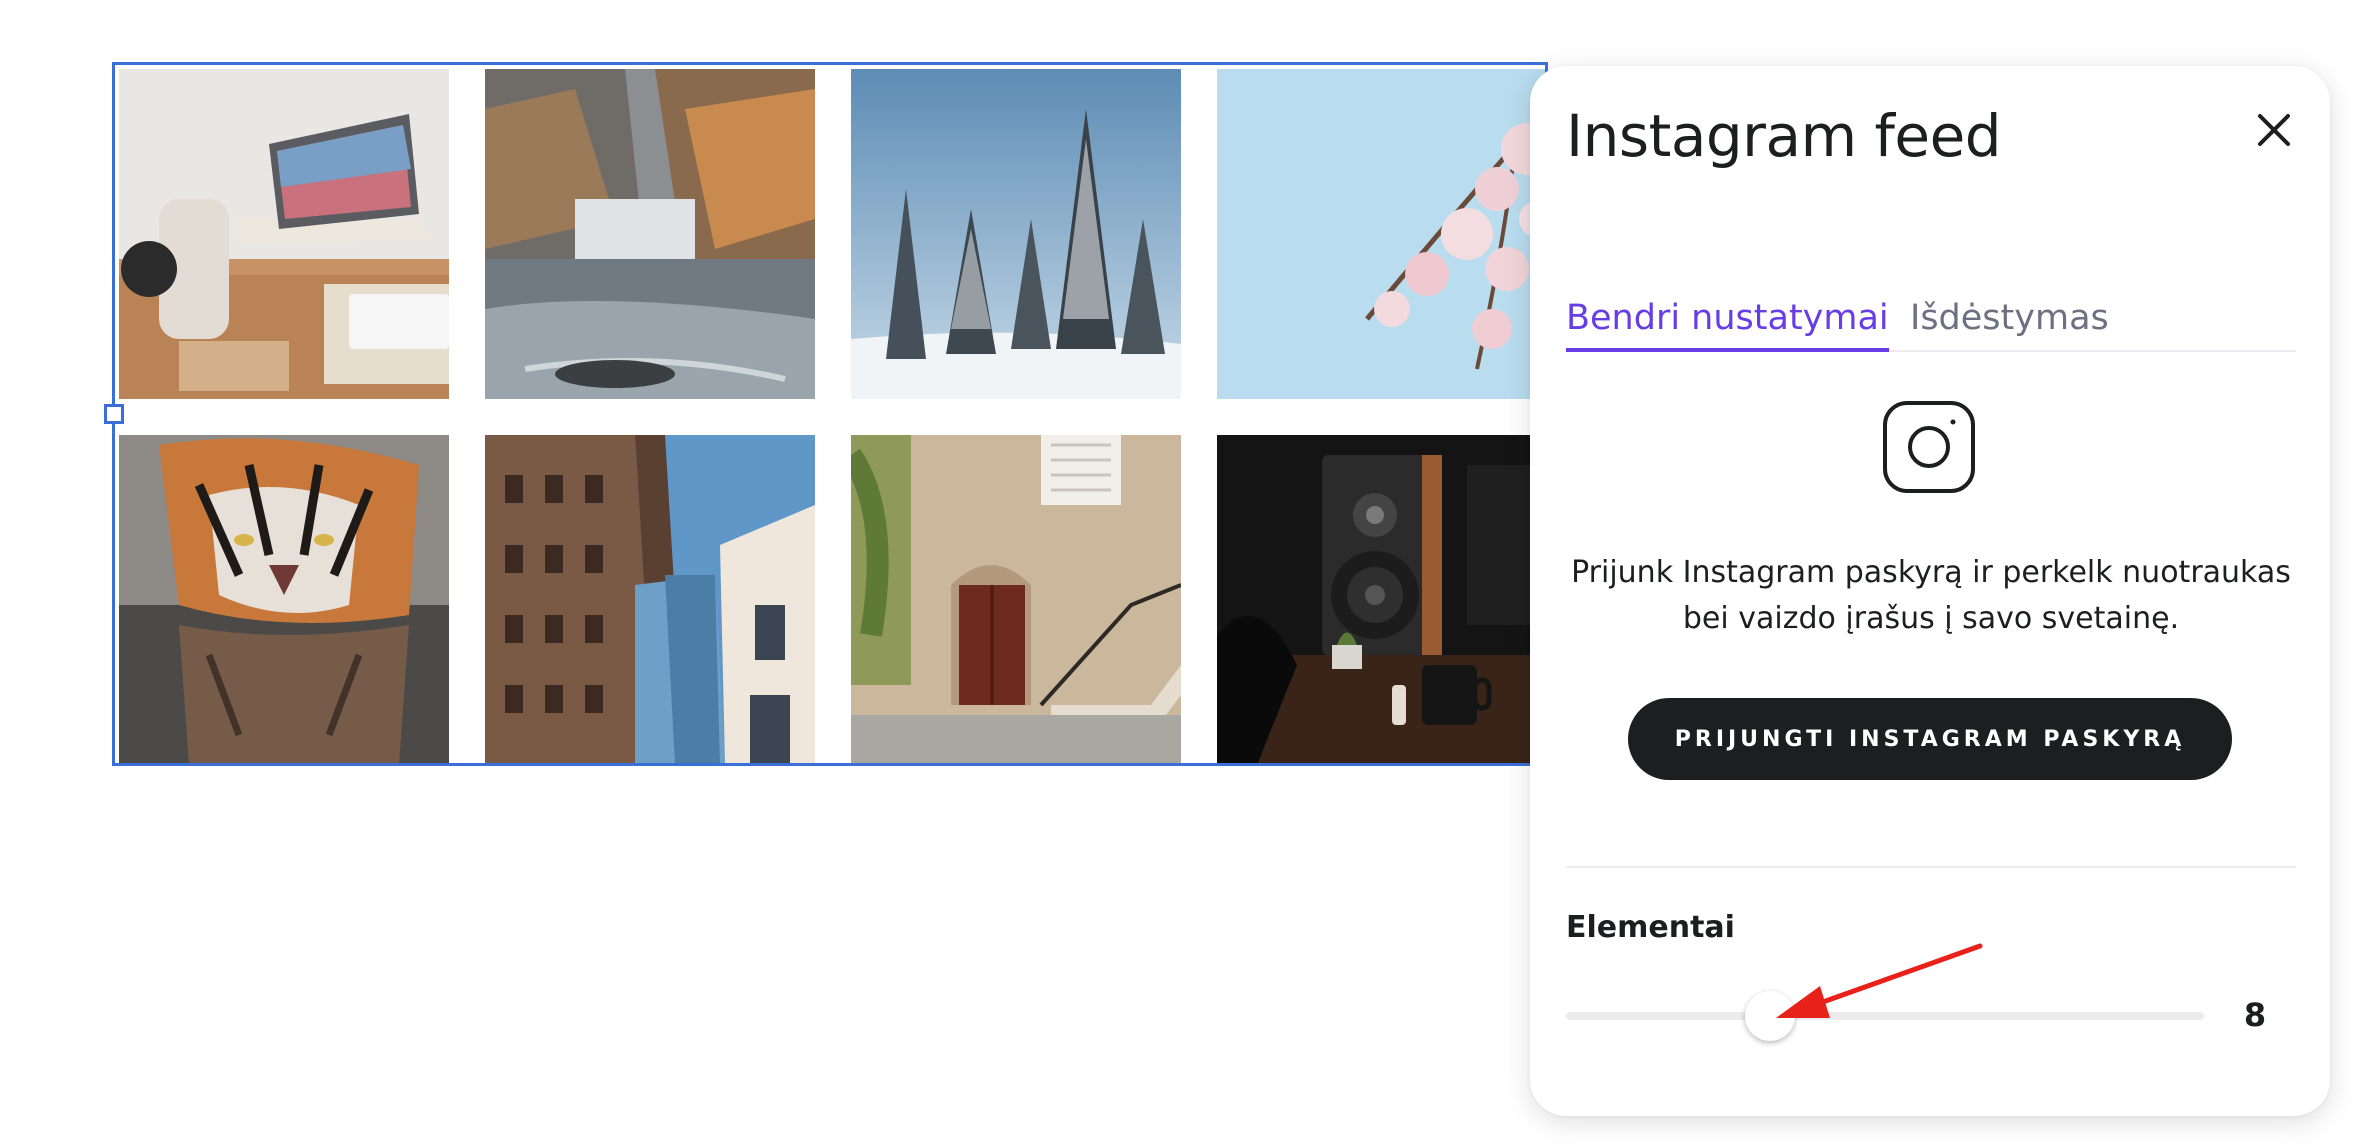 The image size is (2364, 1144). I want to click on feed-image-desk, so click(284, 234).